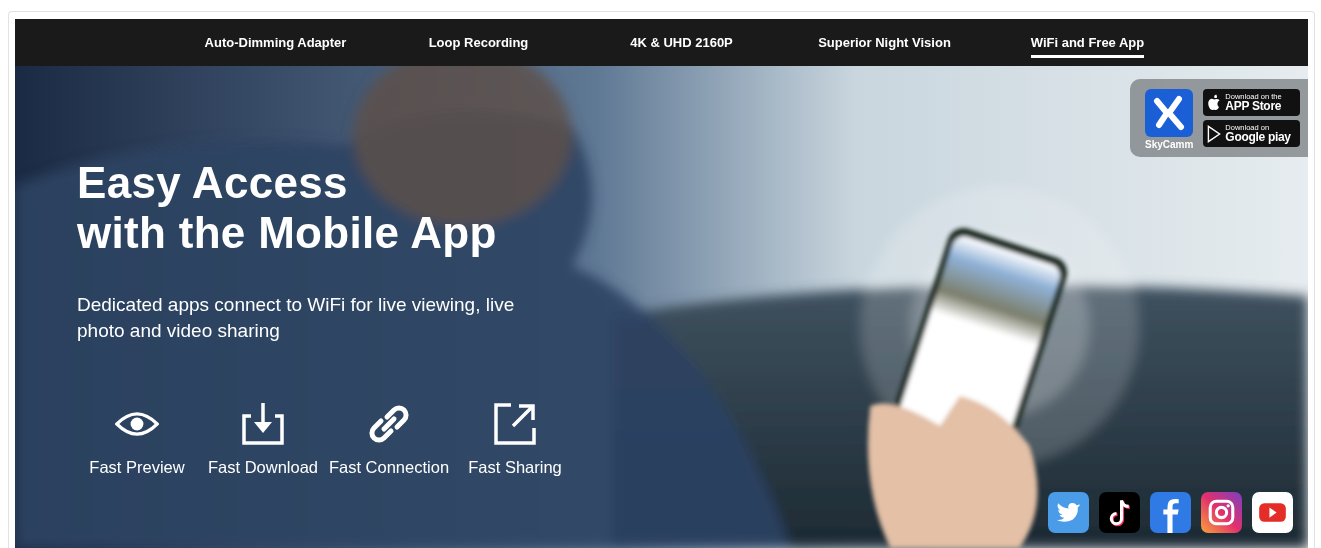  Describe the element at coordinates (1214, 133) in the screenshot. I see `play-icon` at that location.